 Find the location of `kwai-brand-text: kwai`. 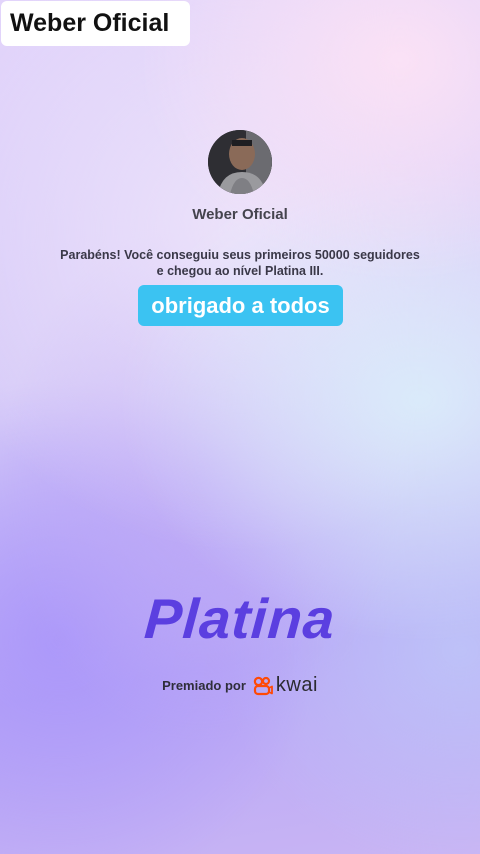

kwai-brand-text: kwai is located at coordinates (296, 685).